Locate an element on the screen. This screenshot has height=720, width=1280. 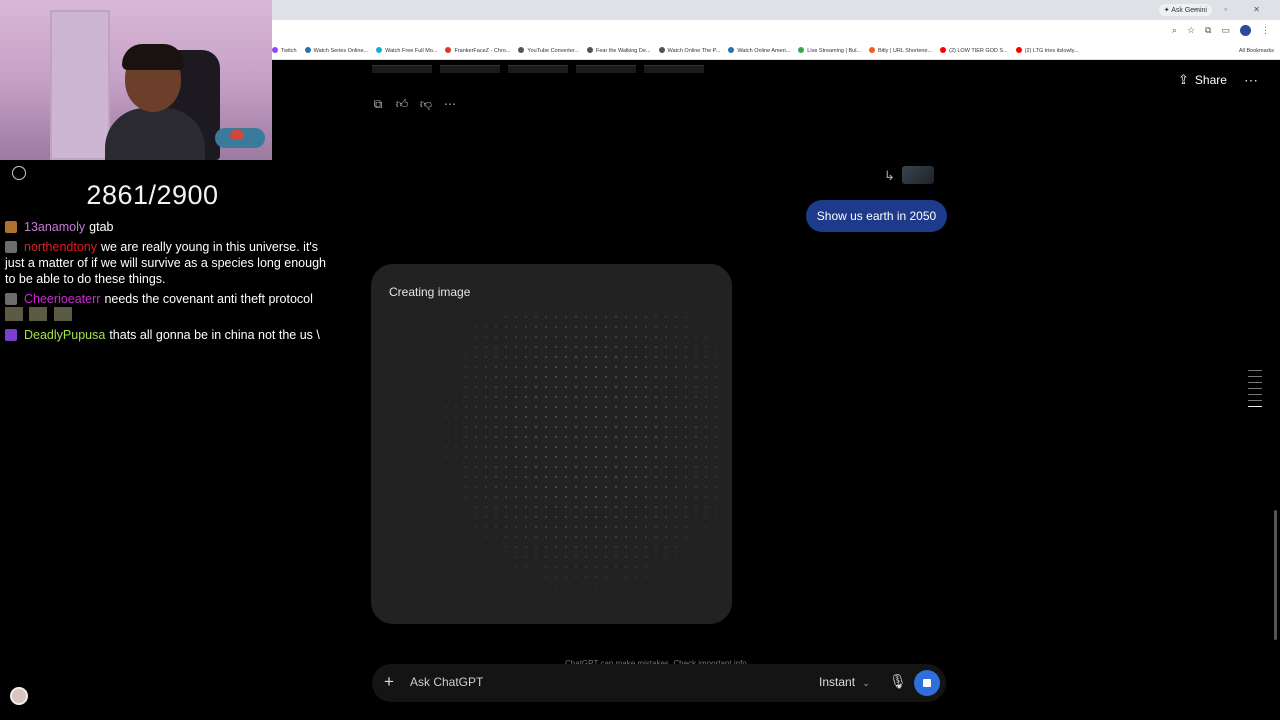
background-toy-accent is located at coordinates (237, 135).